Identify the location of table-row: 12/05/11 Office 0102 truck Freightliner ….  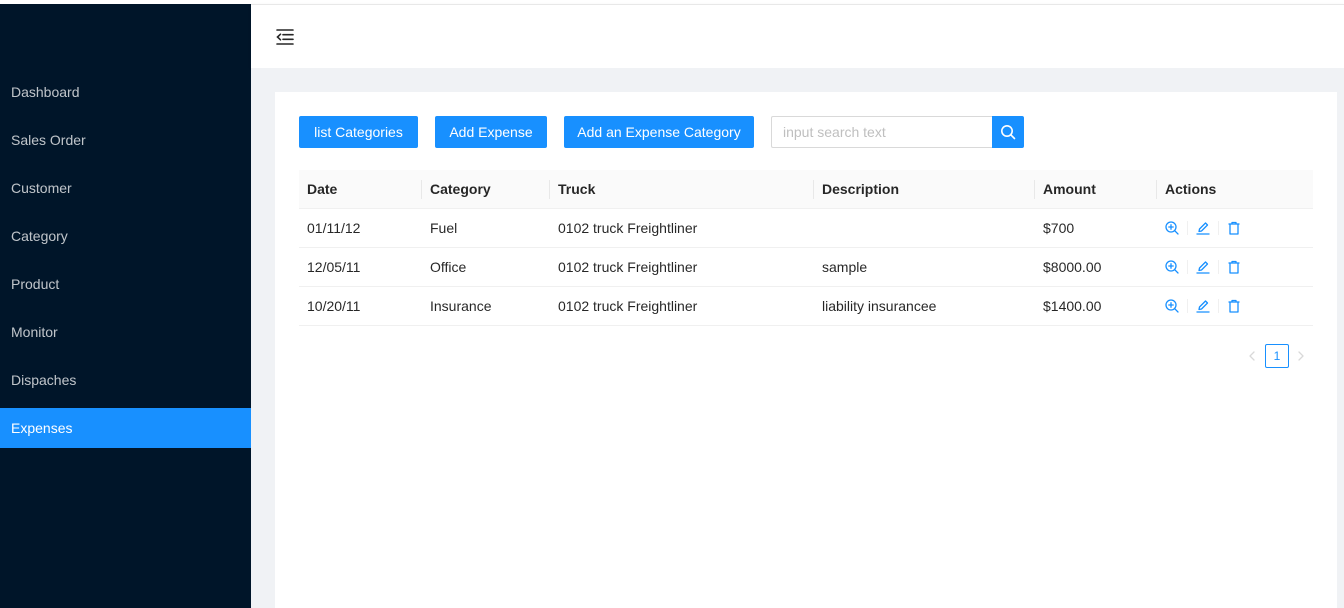
(806, 267).